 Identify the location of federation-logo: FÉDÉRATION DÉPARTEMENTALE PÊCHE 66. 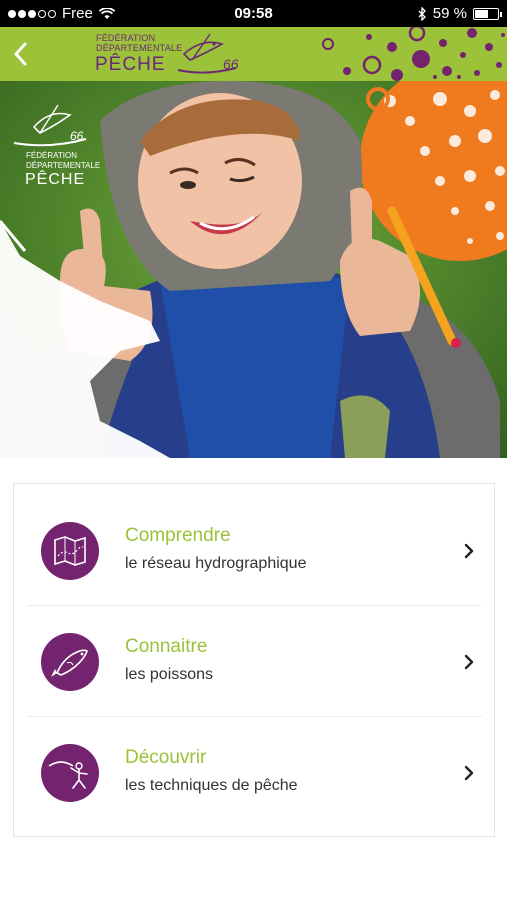
(172, 54).